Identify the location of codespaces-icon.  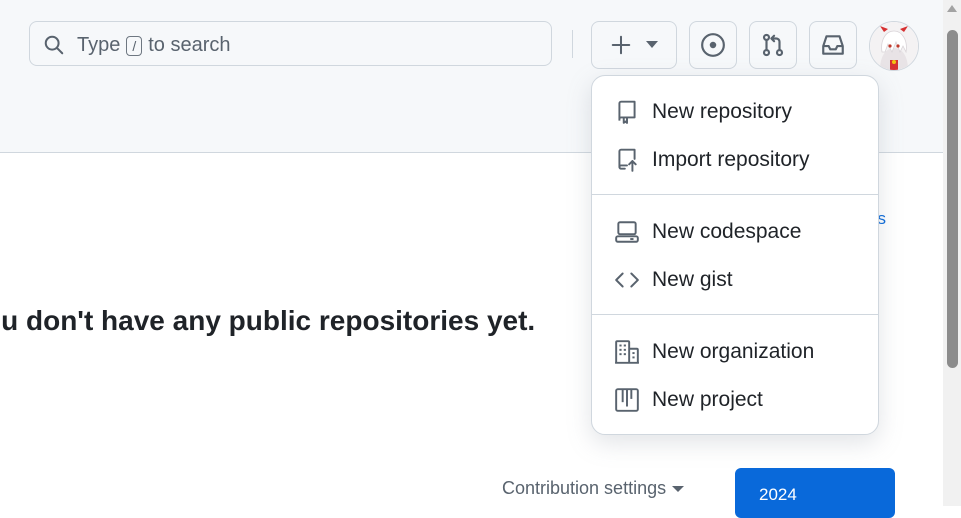
(627, 232).